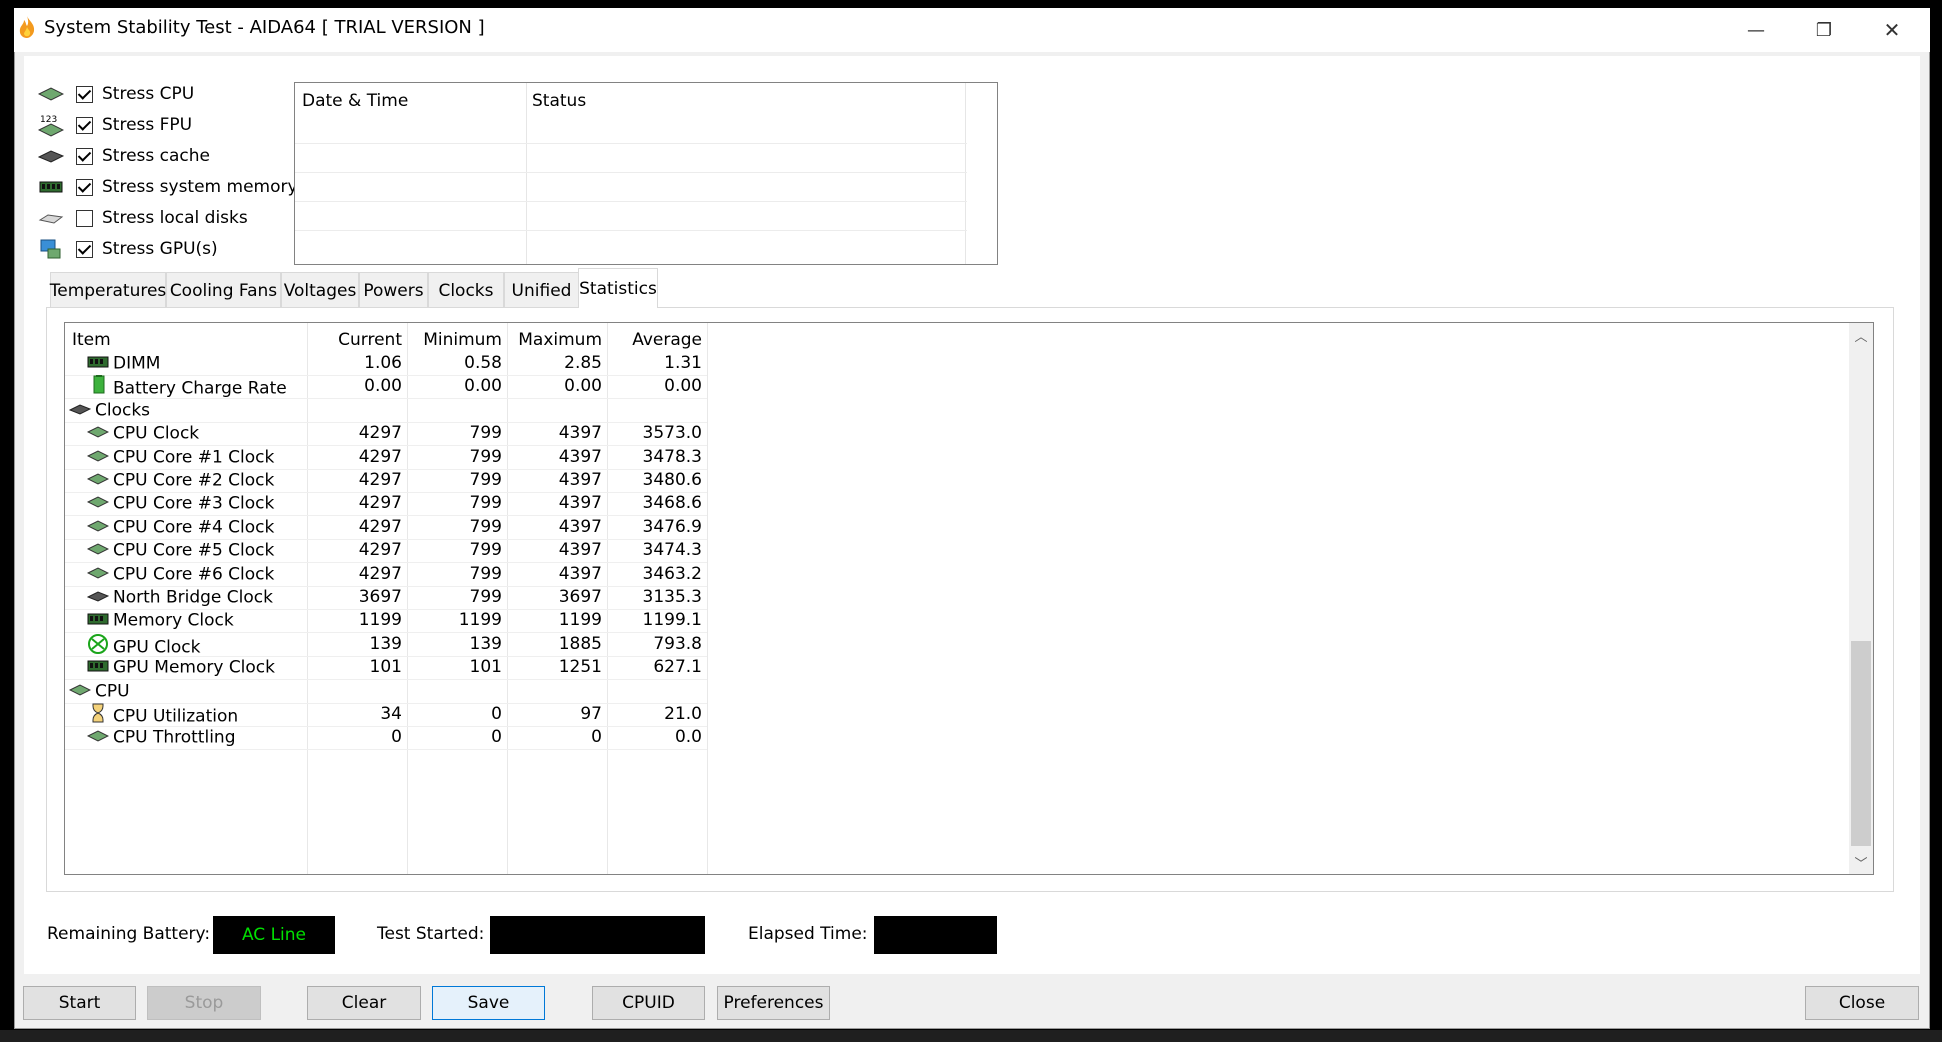  What do you see at coordinates (1861, 335) in the screenshot?
I see `scroll-up-icon: ︿` at bounding box center [1861, 335].